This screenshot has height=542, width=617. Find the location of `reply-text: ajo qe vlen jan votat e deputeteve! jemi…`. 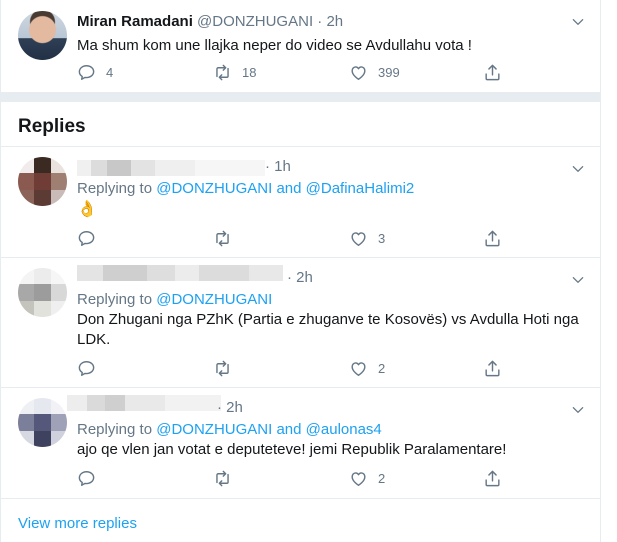

reply-text: ajo qe vlen jan votat e deputeteve! jemi… is located at coordinates (292, 449).